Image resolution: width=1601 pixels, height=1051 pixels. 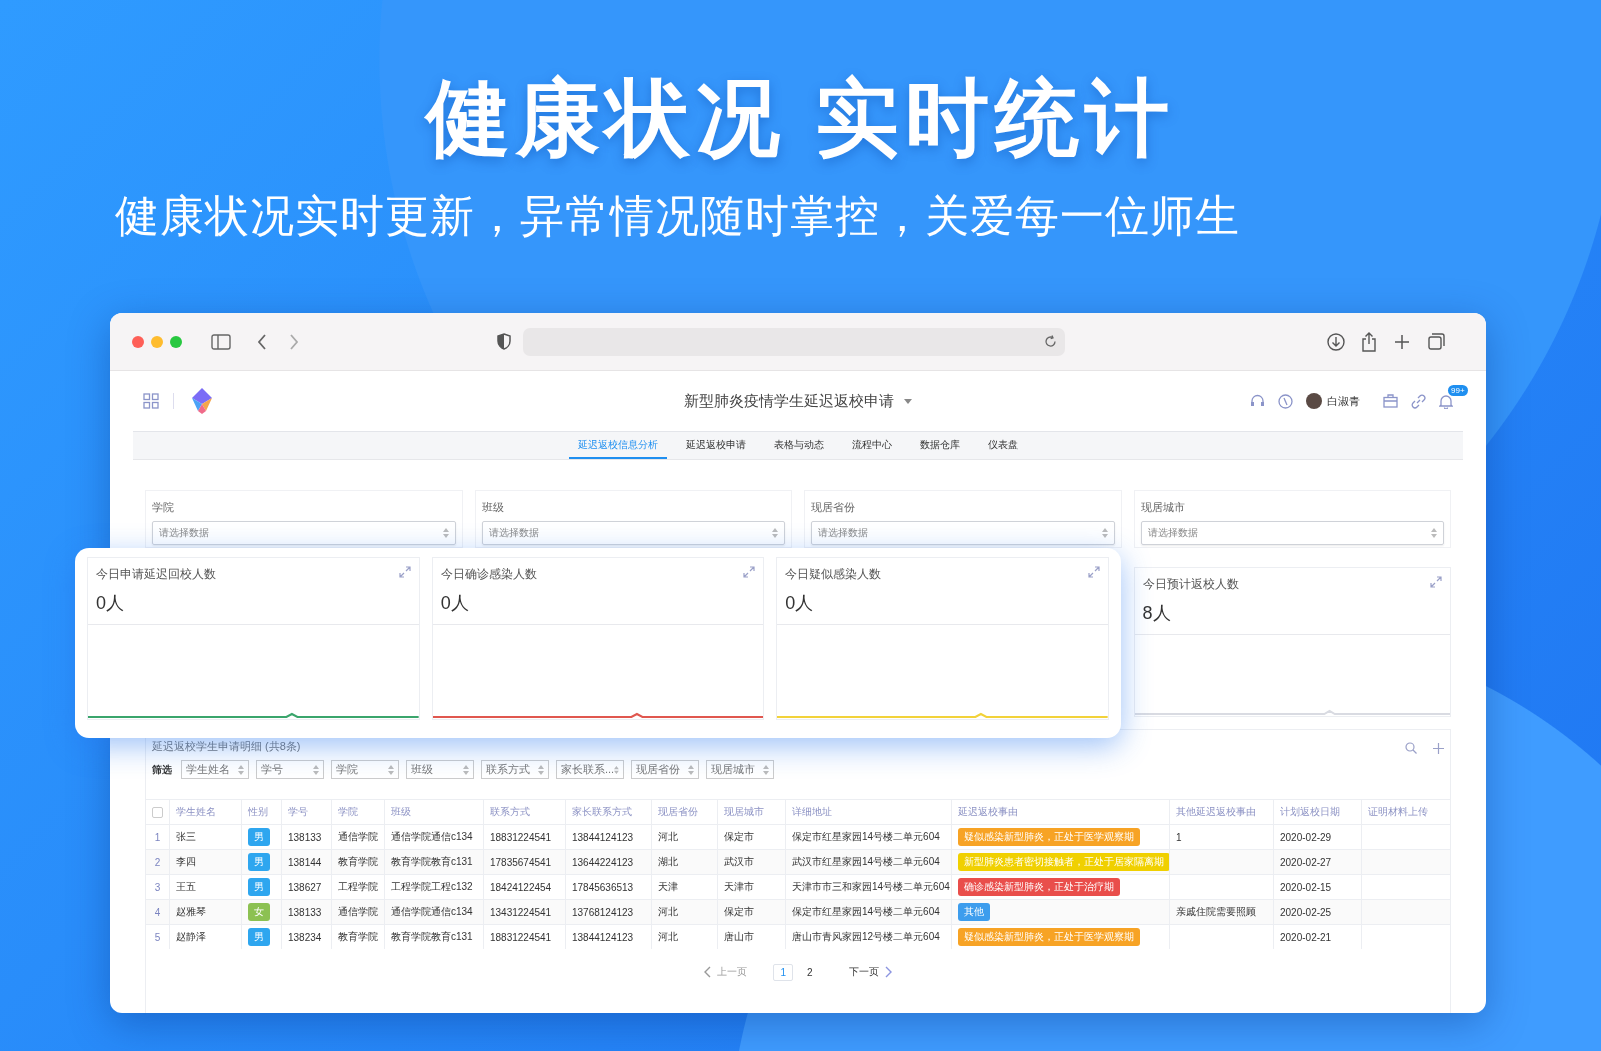 What do you see at coordinates (157, 912) in the screenshot?
I see `row-number: 4` at bounding box center [157, 912].